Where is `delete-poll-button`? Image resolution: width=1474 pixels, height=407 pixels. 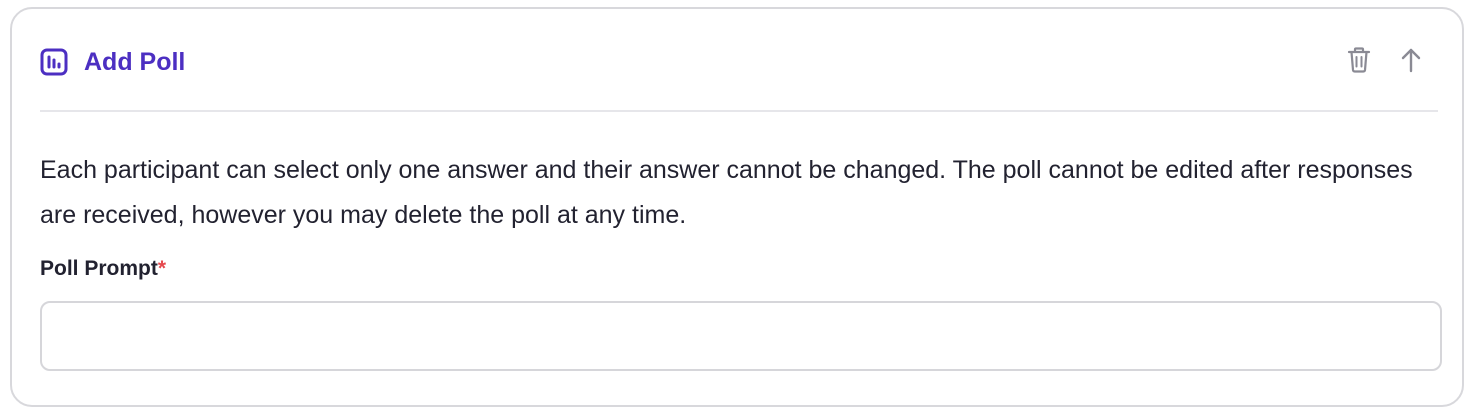
delete-poll-button is located at coordinates (1359, 60).